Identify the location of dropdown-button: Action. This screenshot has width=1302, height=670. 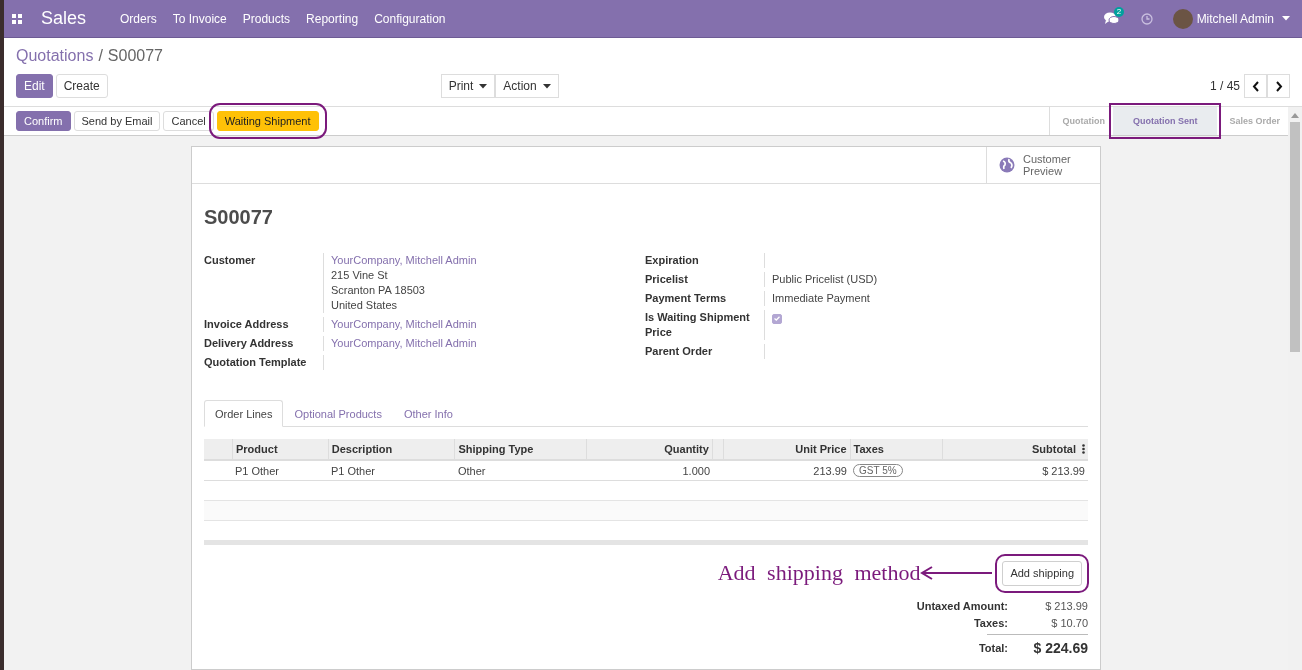
(527, 86).